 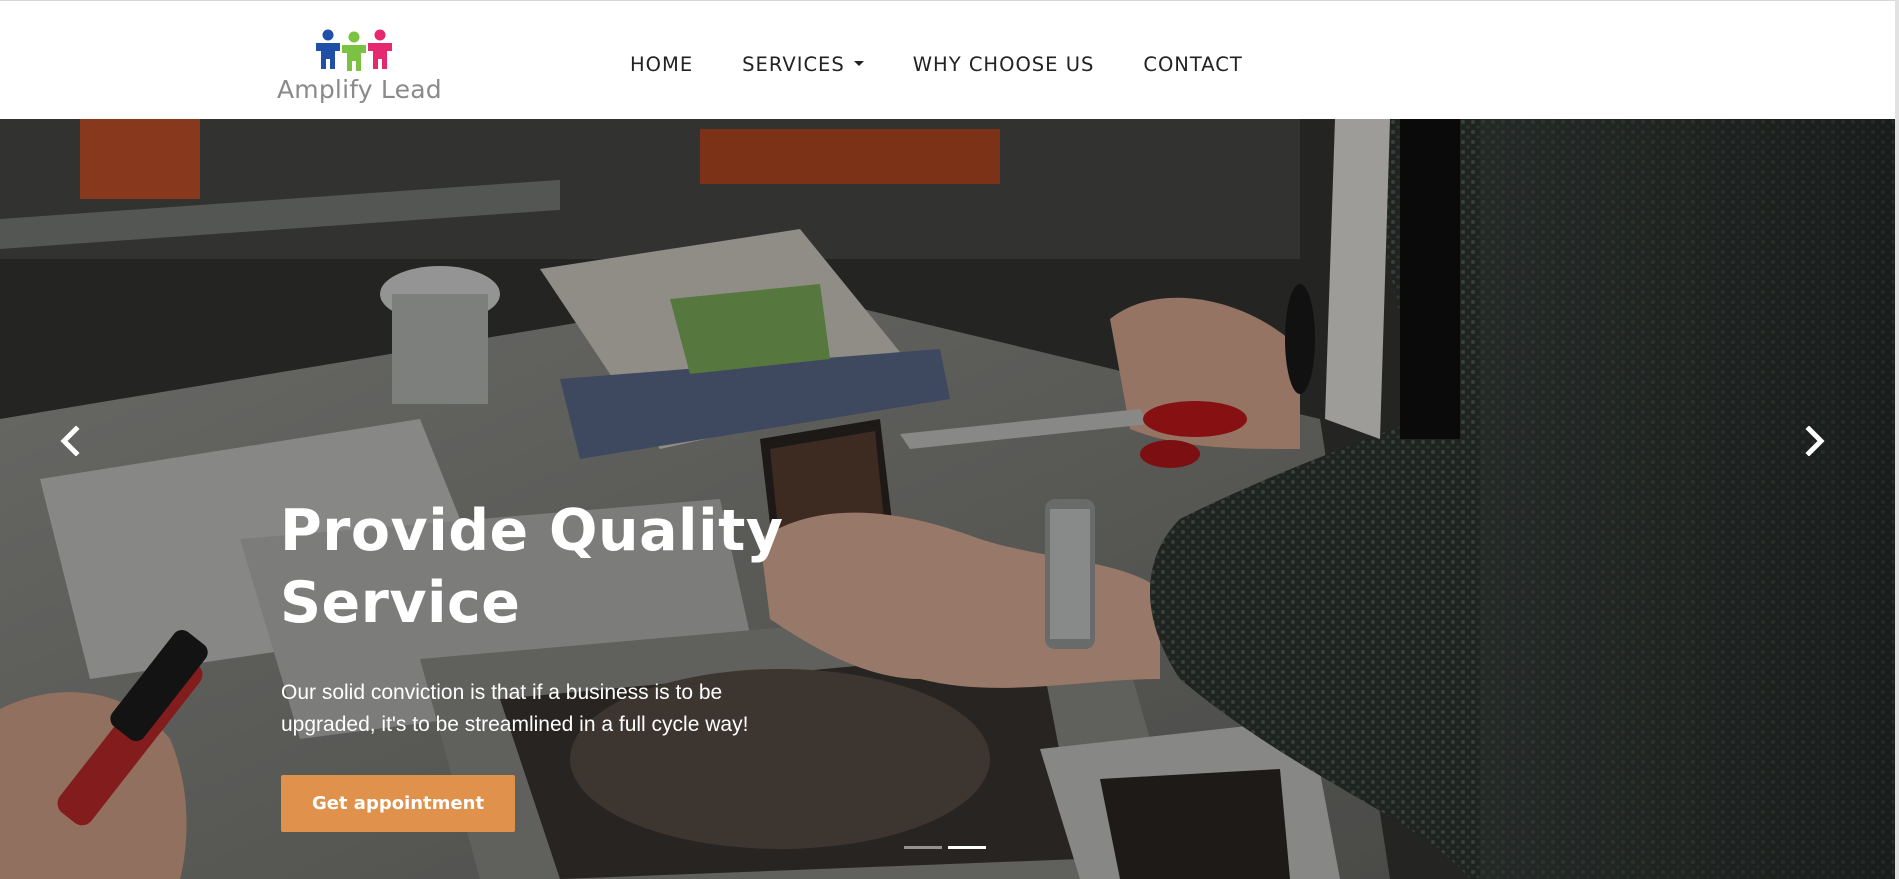 I want to click on main-nav: HOME SERVICES WHY CHOOSE US CONTACT, so click(x=961, y=65).